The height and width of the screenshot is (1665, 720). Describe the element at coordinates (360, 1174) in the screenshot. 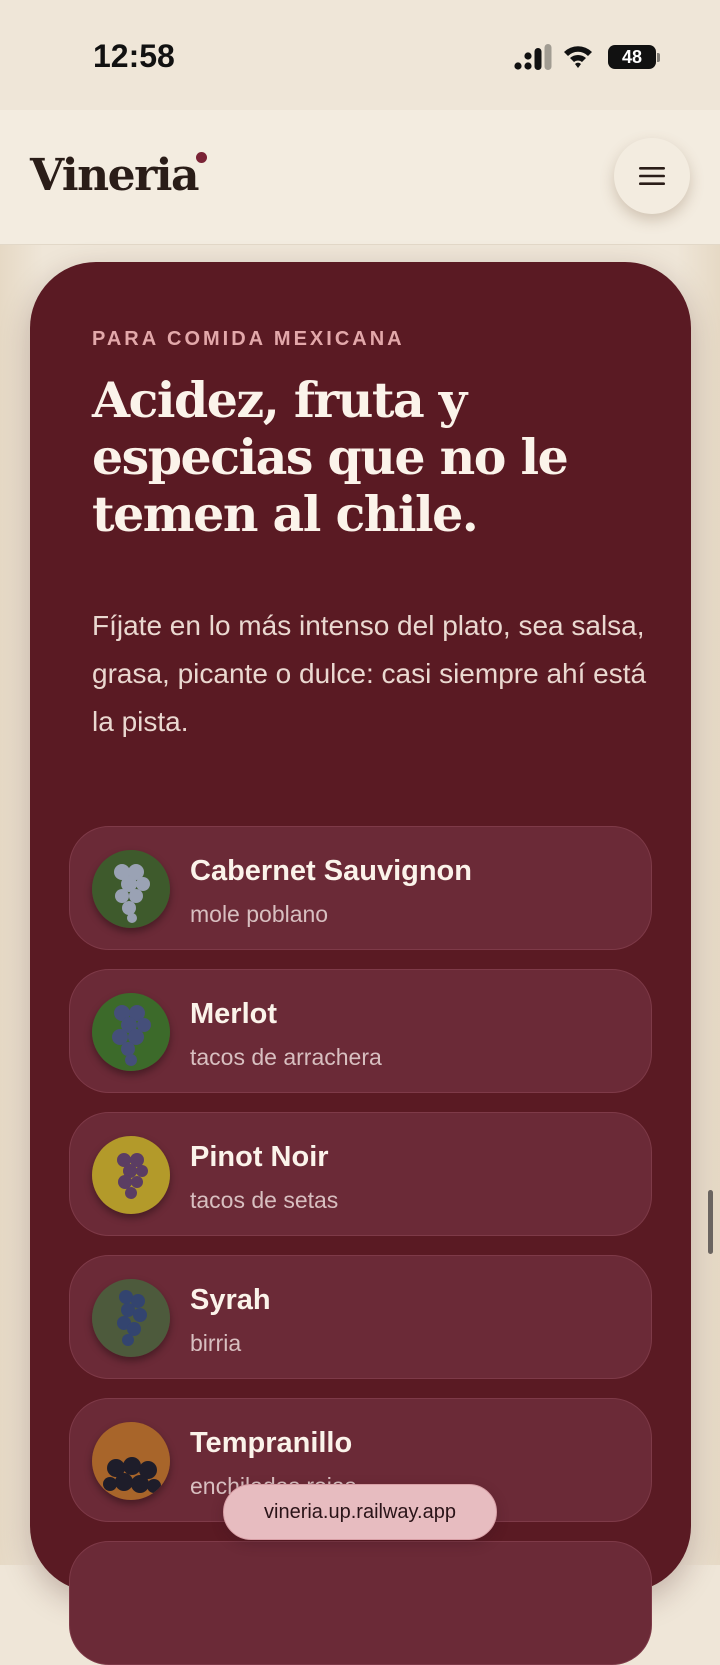

I see `grape-item-pinot-noir: Pinot Noir tacos de setas` at that location.